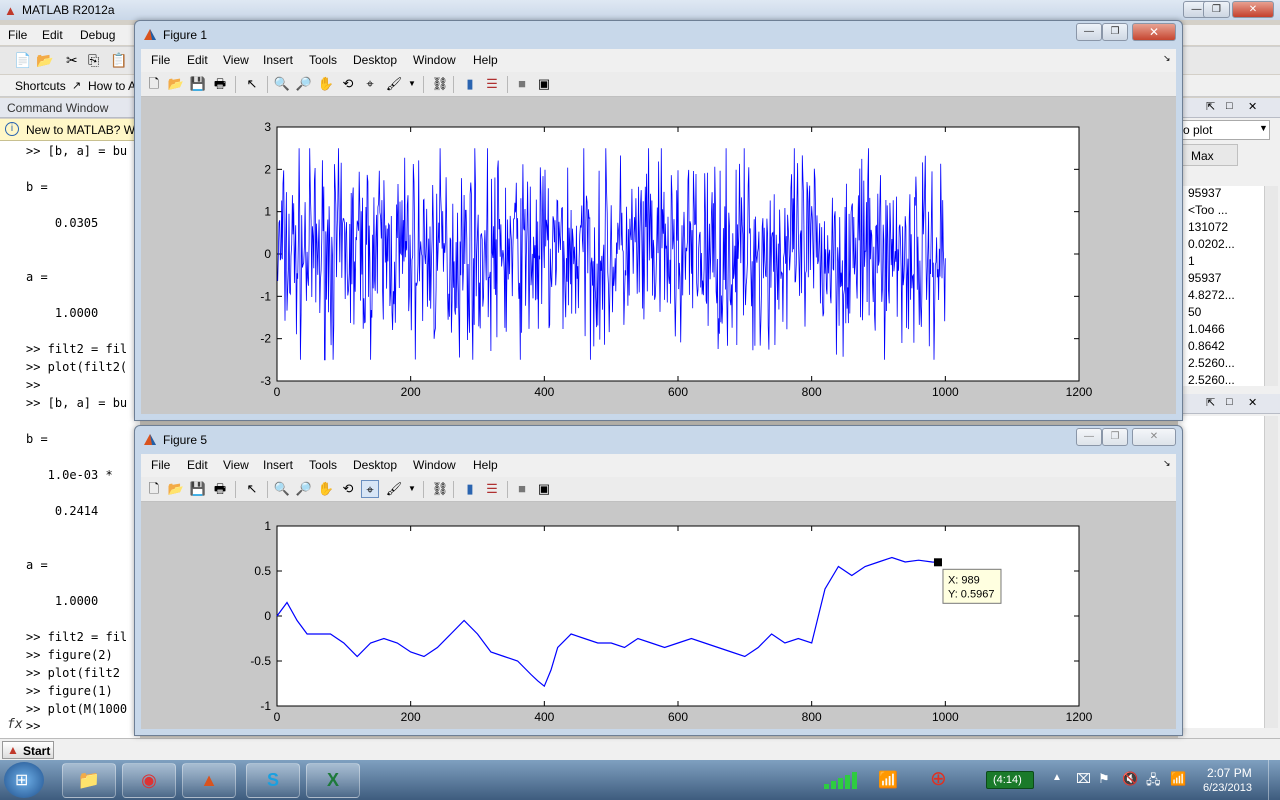  I want to click on print-icon: 🖶, so click(220, 84).